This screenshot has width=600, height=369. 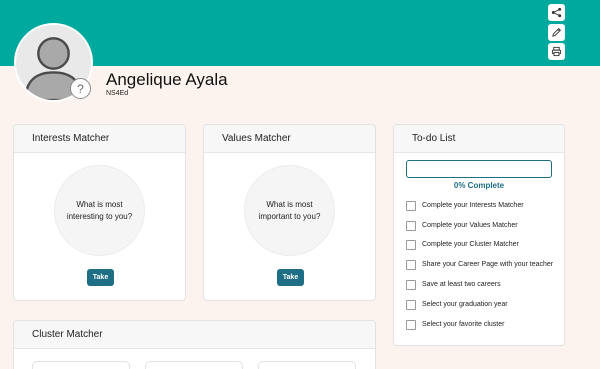 I want to click on values-prompt-line1: What is most, so click(x=289, y=204).